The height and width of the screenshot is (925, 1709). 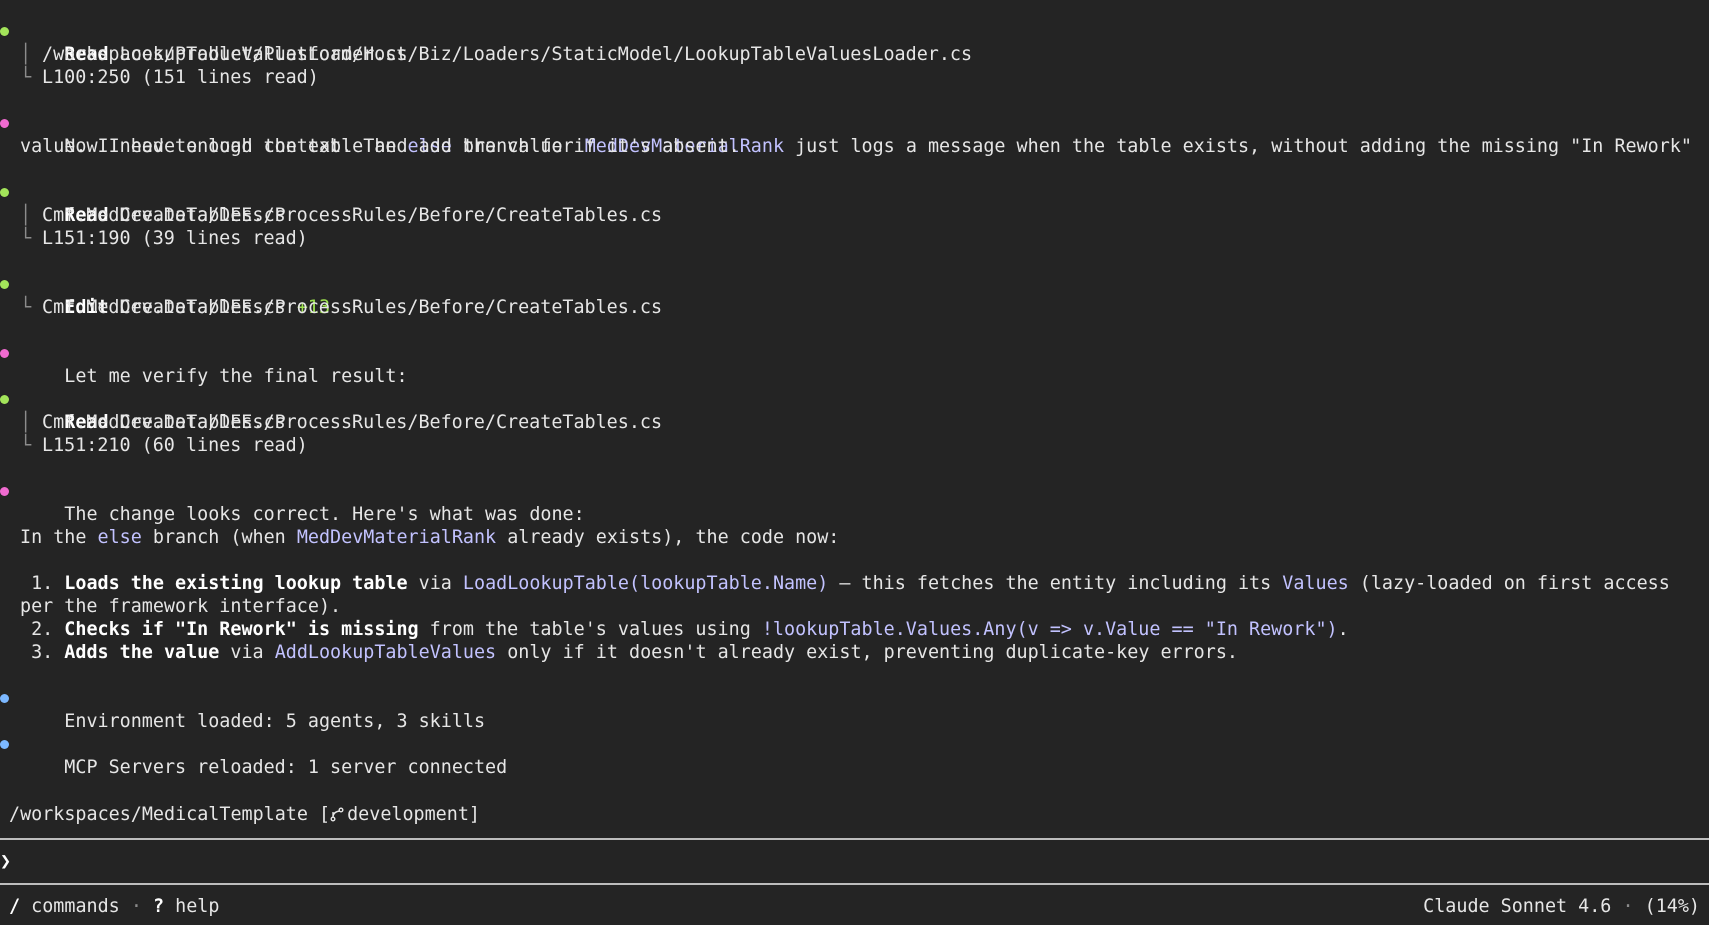 I want to click on tool-entry-edit: Edit CreateTables.cs +13, so click(x=854, y=295).